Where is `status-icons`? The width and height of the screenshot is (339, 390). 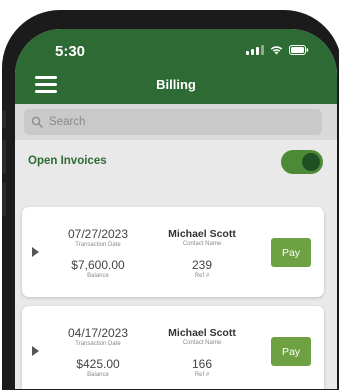 status-icons is located at coordinates (277, 50).